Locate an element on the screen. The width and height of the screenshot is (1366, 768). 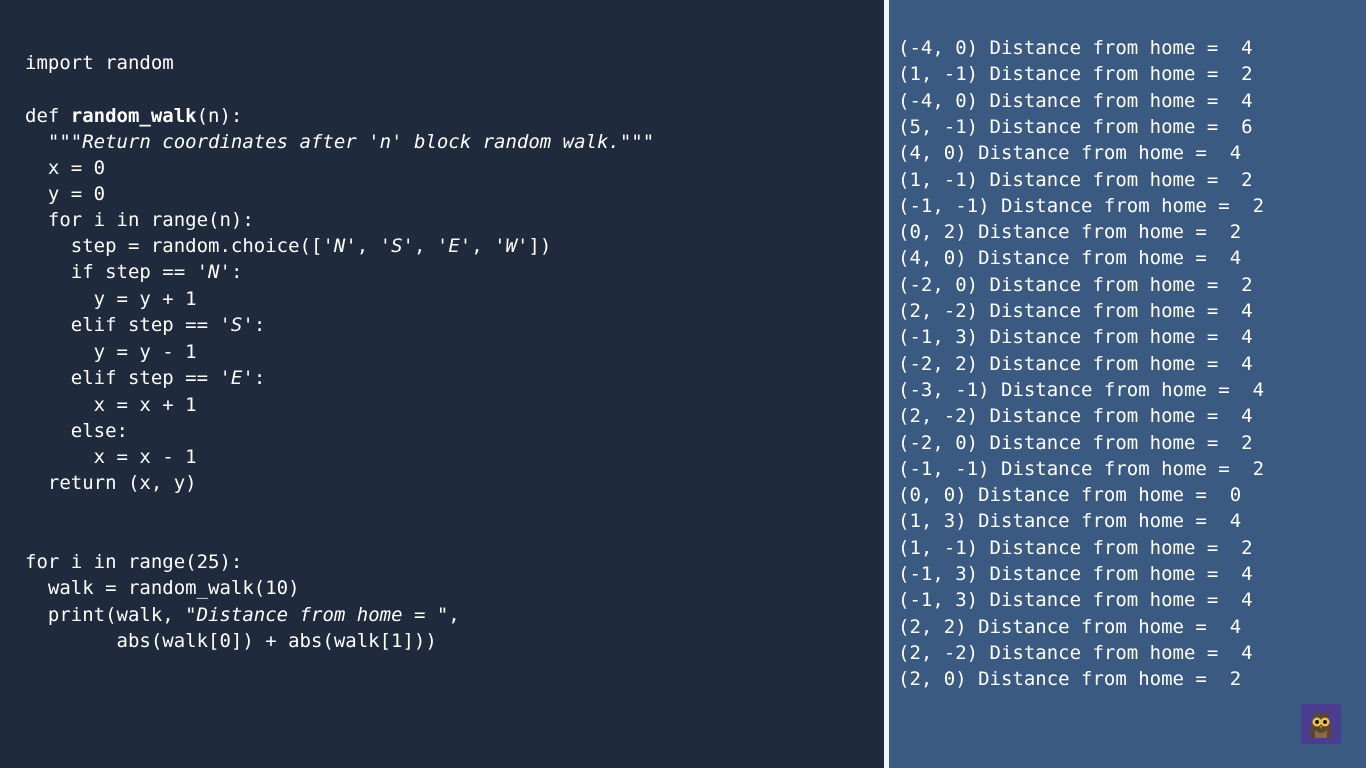
code-token: import random is located at coordinates (99, 63).